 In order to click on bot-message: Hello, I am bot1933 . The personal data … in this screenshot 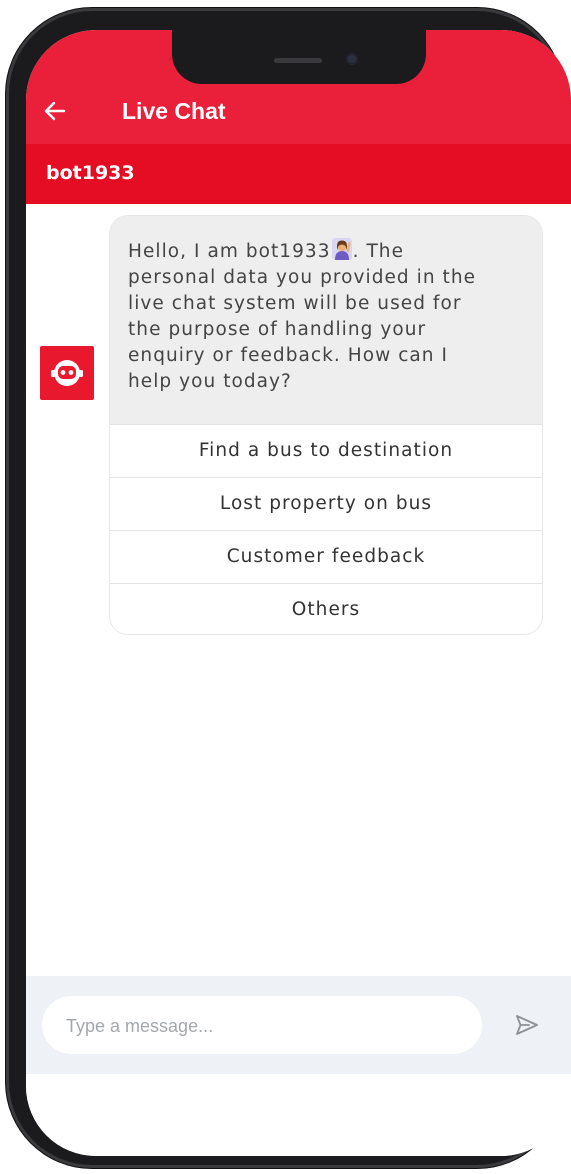, I will do `click(326, 320)`.